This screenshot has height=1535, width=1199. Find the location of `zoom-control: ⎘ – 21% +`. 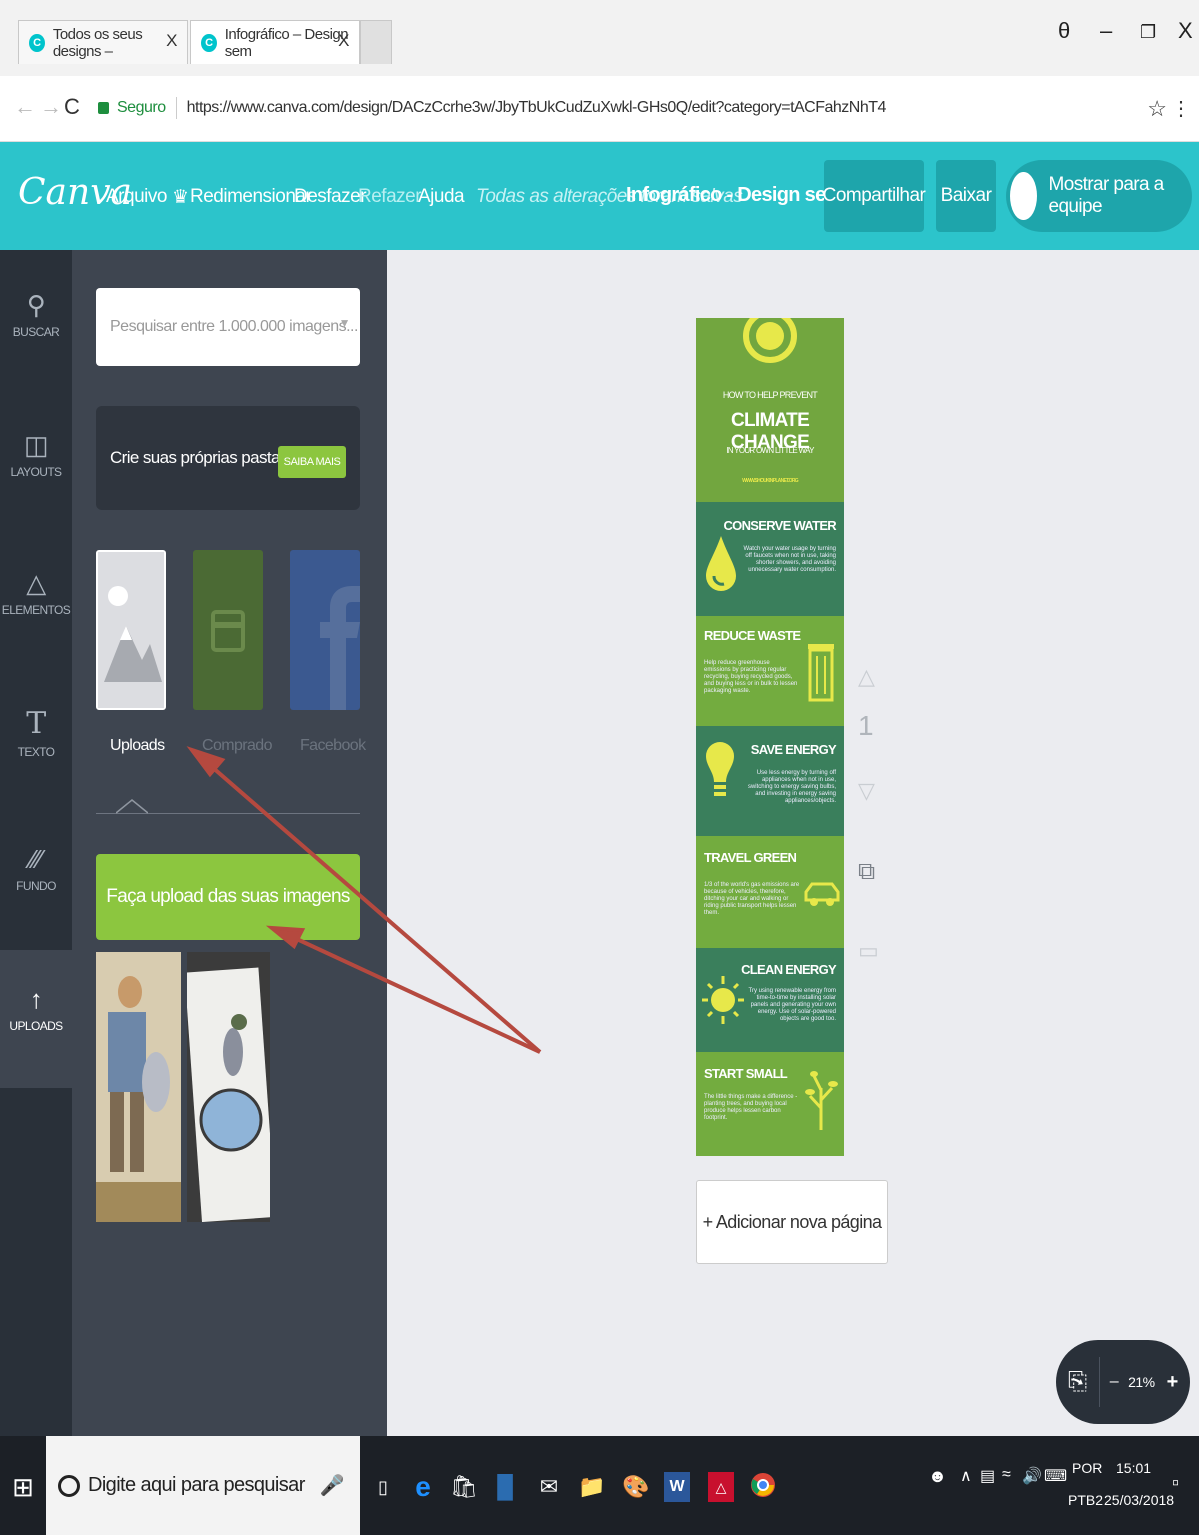

zoom-control: ⎘ – 21% + is located at coordinates (1123, 1382).